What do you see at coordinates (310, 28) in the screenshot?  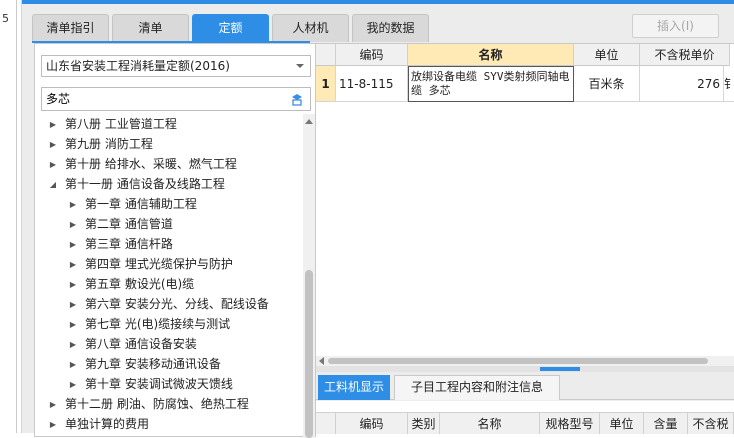 I see `tab-labor-material-machine: 人材机` at bounding box center [310, 28].